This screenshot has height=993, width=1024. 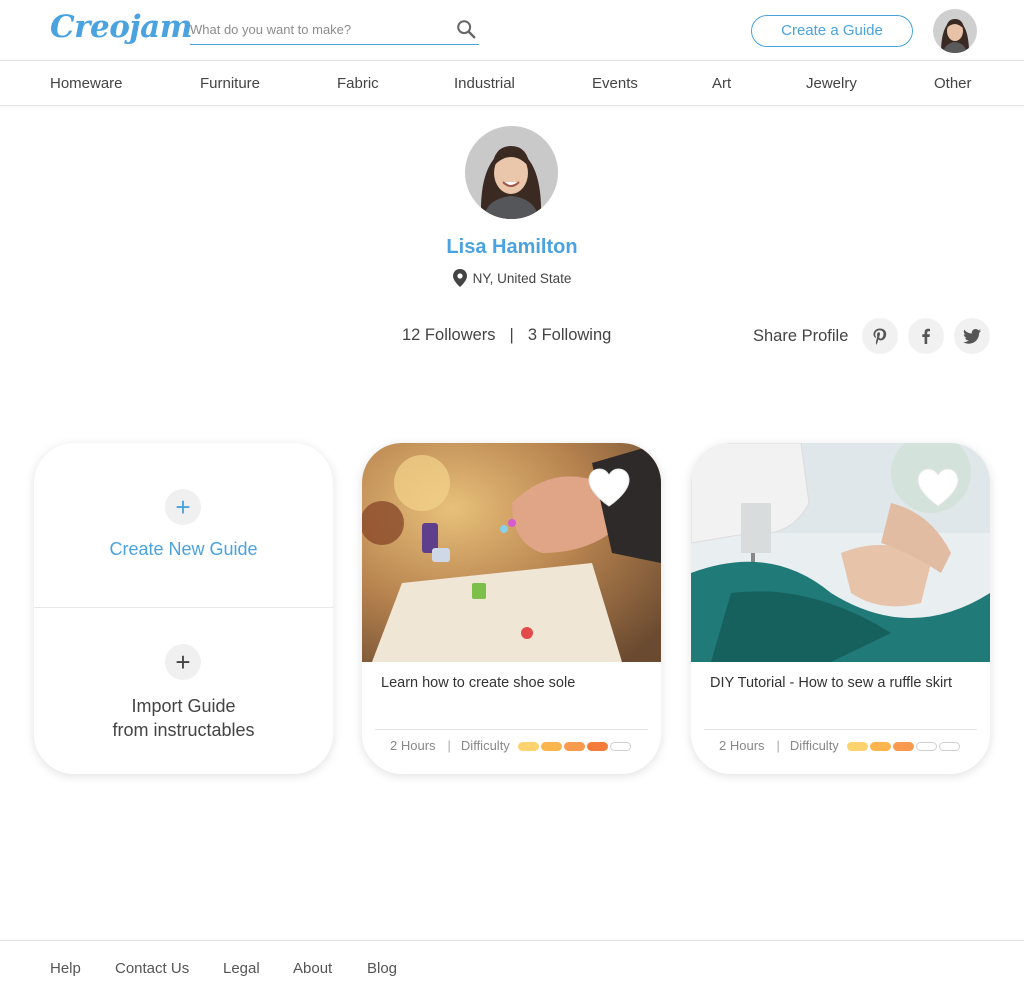 I want to click on follow-stats: 12 Followers | 3 Following, so click(x=506, y=335).